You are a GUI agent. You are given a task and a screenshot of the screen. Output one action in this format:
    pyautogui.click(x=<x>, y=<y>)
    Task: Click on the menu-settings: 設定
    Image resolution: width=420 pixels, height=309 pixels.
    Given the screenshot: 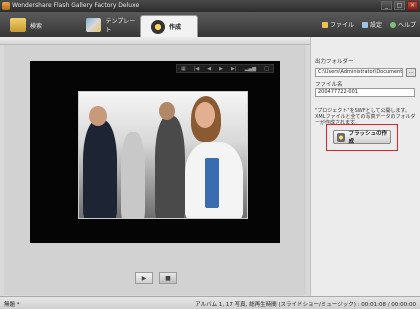 What is the action you would take?
    pyautogui.click(x=371, y=24)
    